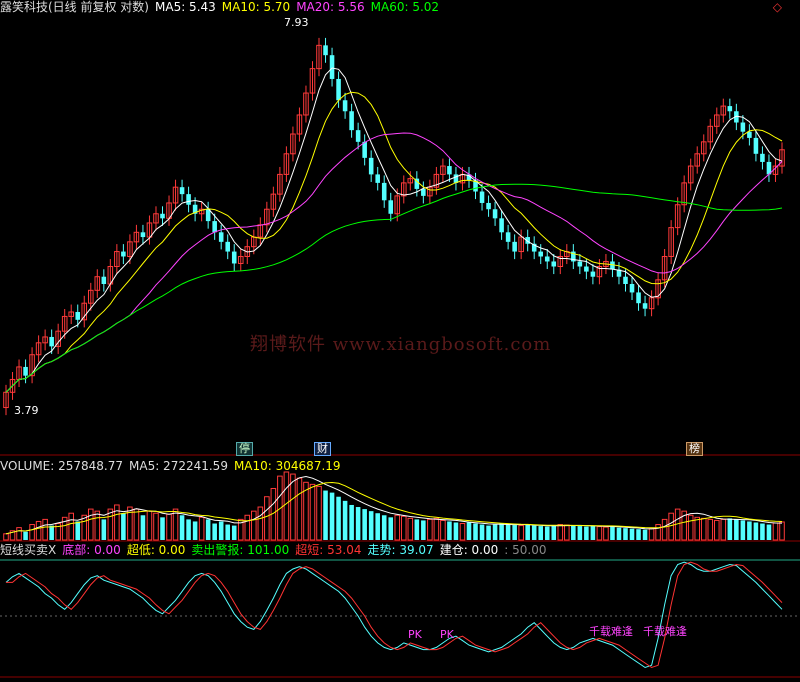  What do you see at coordinates (244, 449) in the screenshot?
I see `ting-marker: 停` at bounding box center [244, 449].